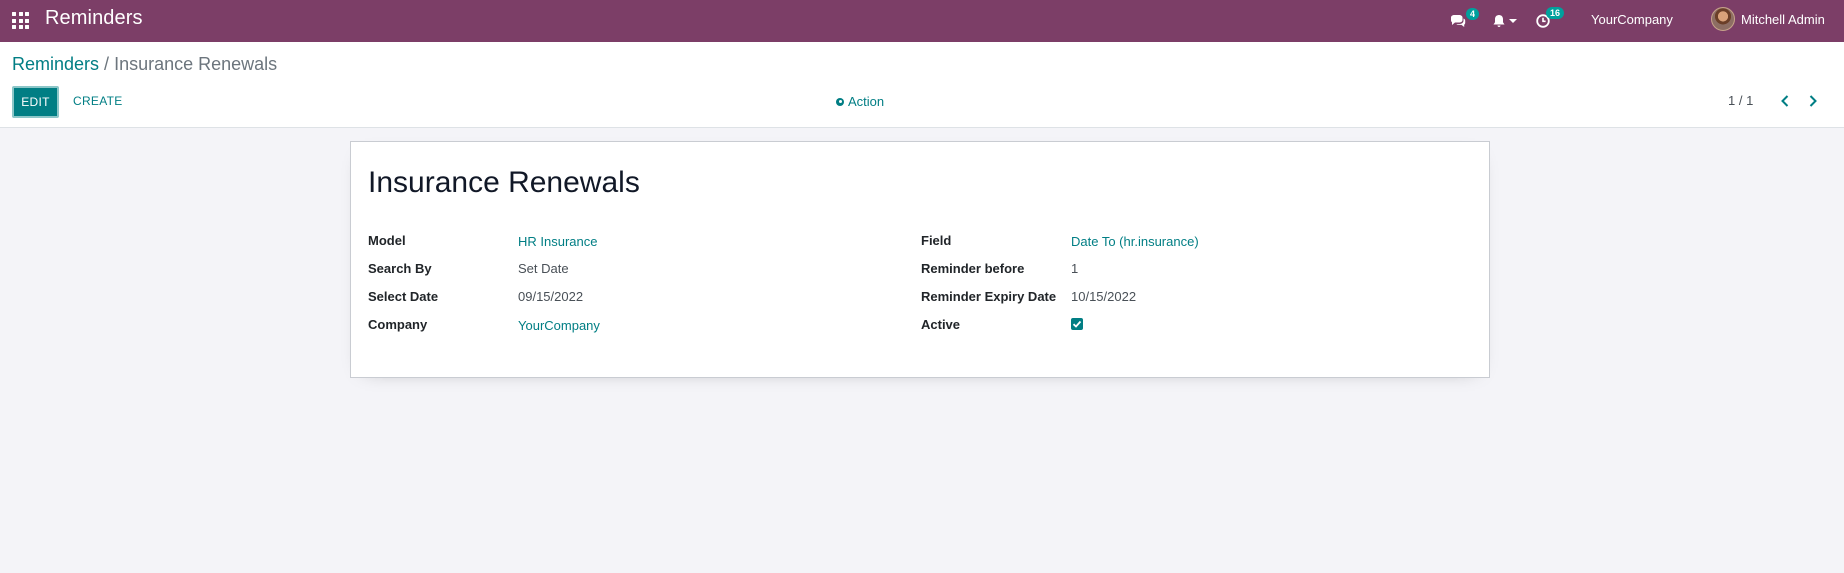 Image resolution: width=1844 pixels, height=573 pixels. Describe the element at coordinates (1499, 21) in the screenshot. I see `bell-icon` at that location.